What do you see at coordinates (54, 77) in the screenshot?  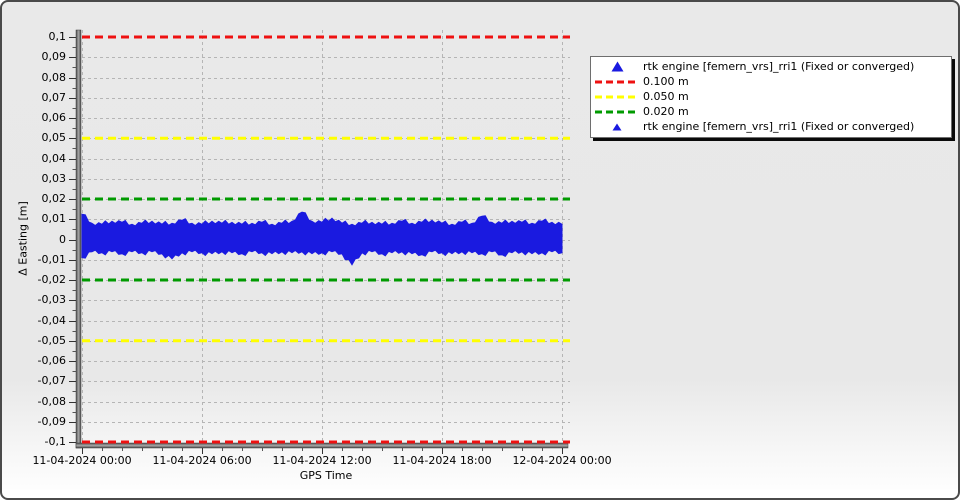 I see `y-tick-label: 0,08` at bounding box center [54, 77].